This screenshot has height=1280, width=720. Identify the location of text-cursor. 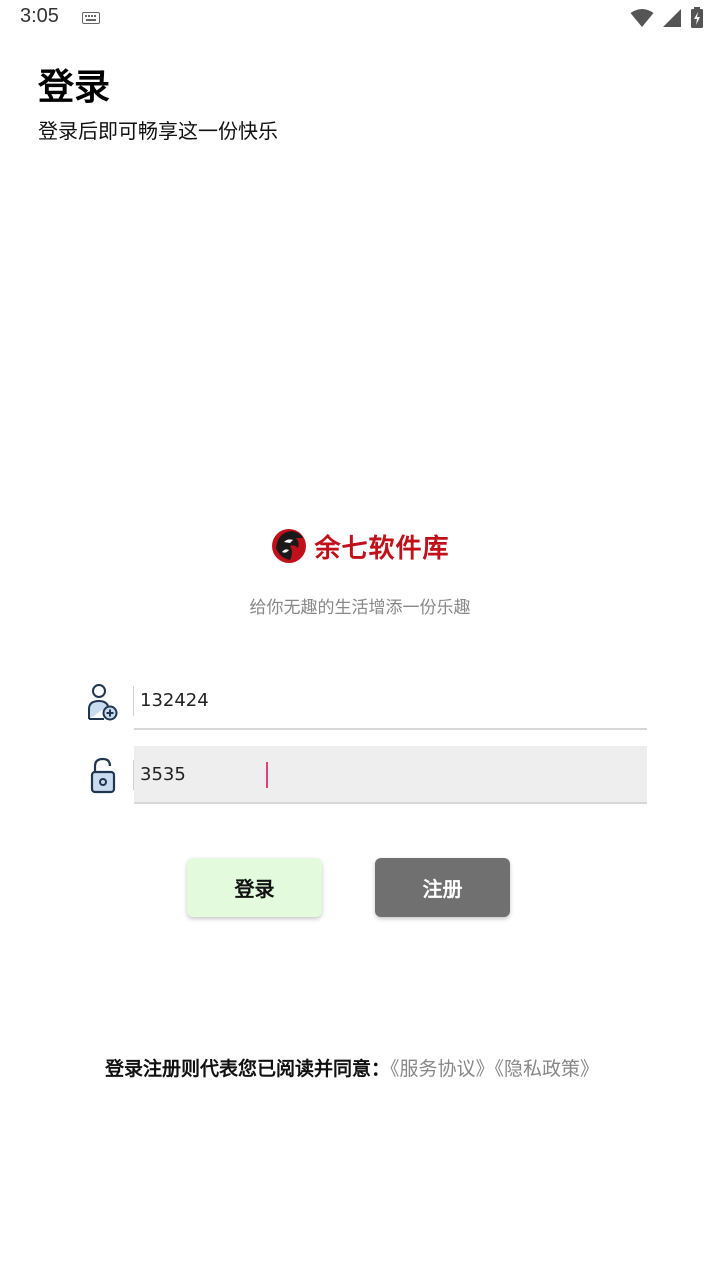
(267, 775).